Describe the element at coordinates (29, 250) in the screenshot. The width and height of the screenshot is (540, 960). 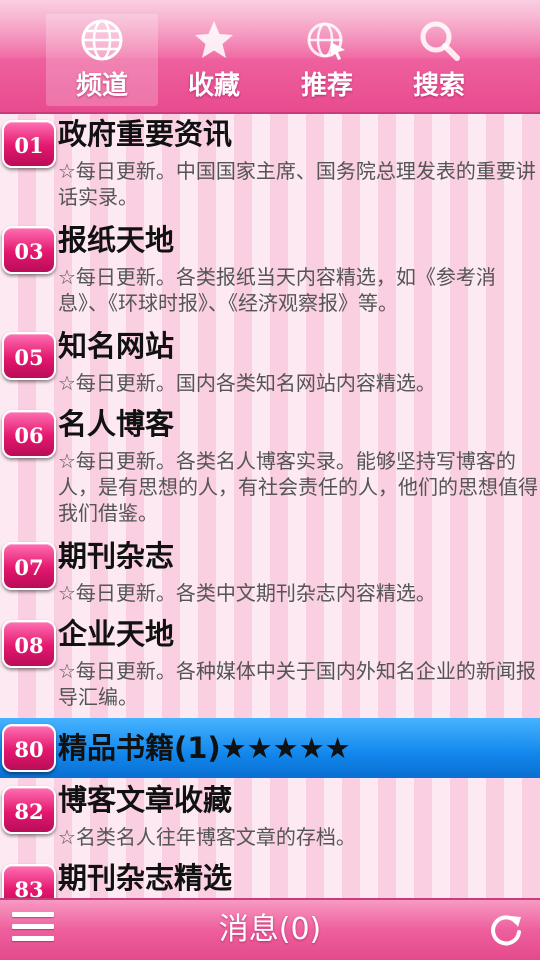
I see `item-number-badge: 03` at that location.